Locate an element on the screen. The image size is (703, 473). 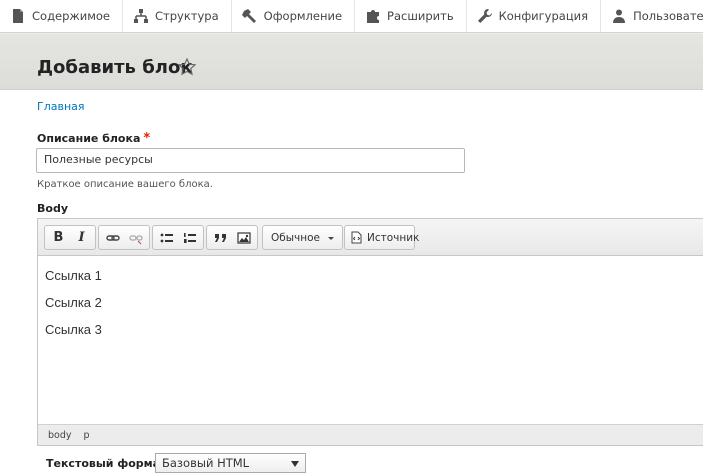
breadcrumb-home: Главная is located at coordinates (61, 106).